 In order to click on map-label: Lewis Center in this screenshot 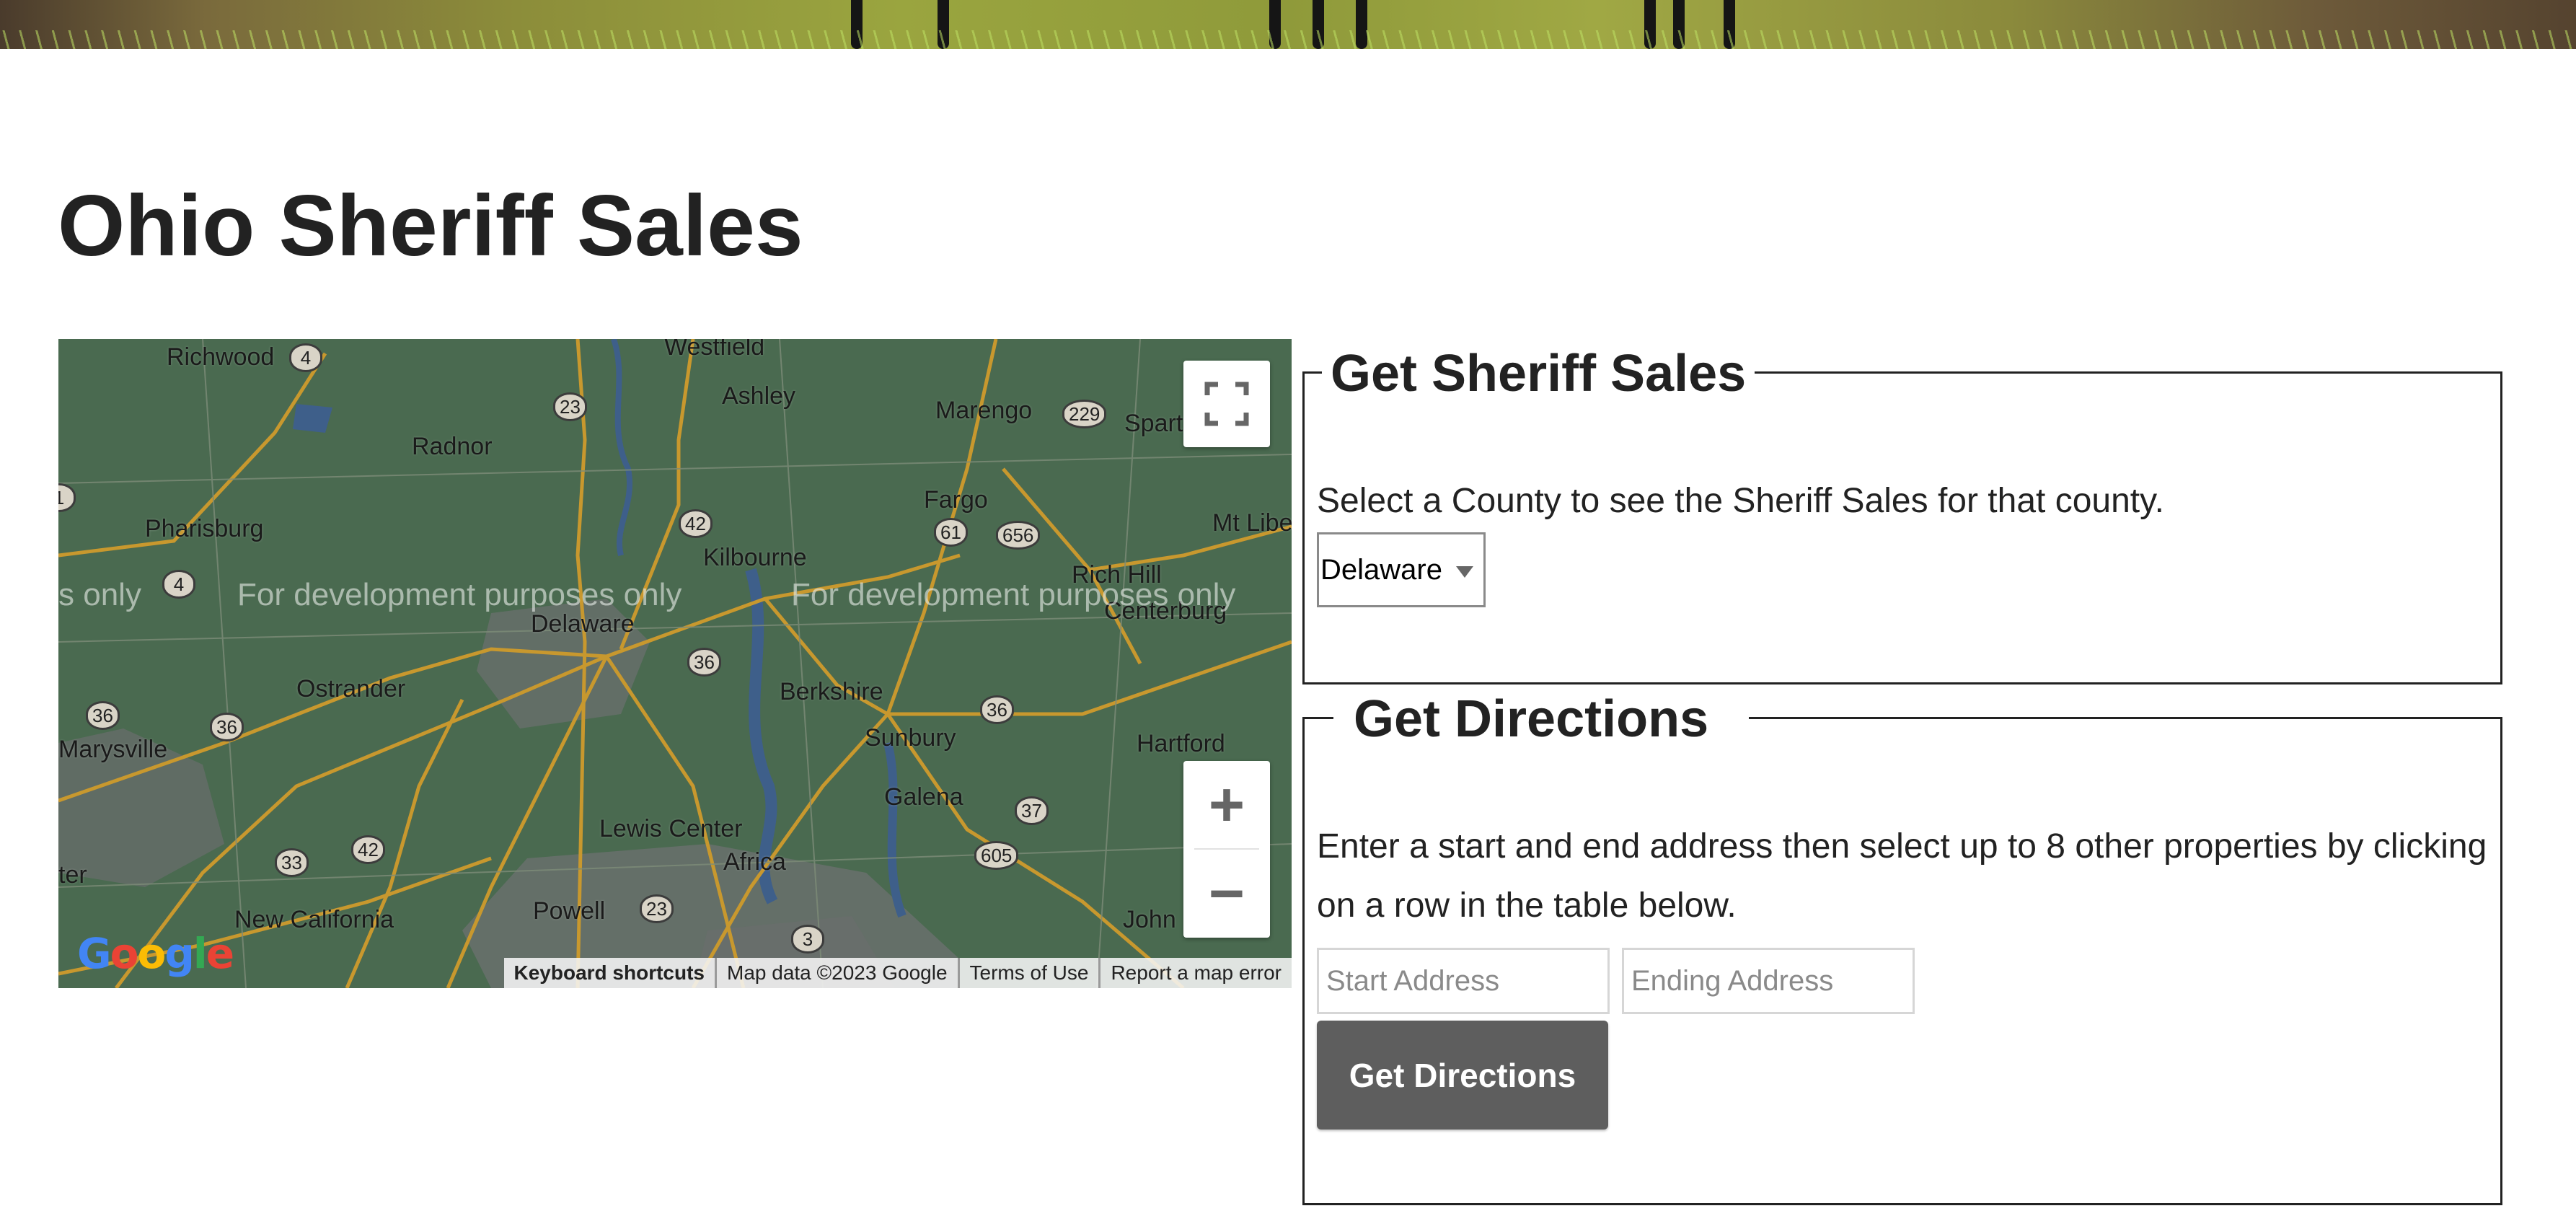, I will do `click(671, 828)`.